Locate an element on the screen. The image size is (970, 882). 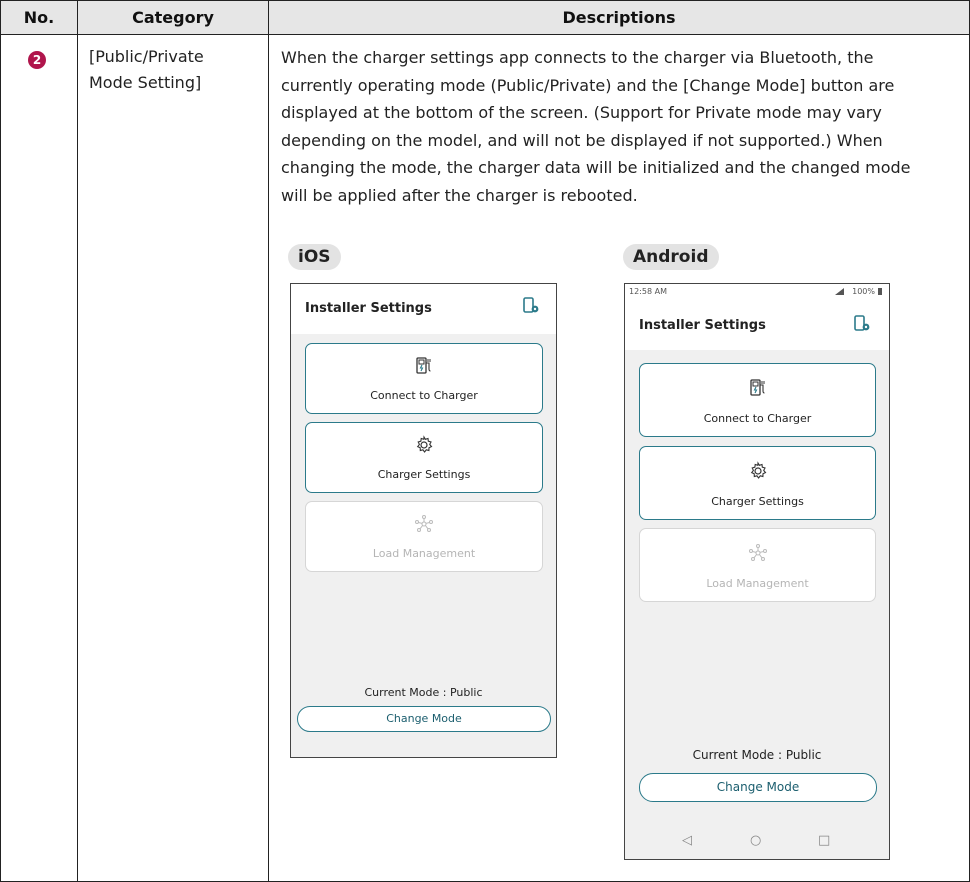
row-number-badge: 2 is located at coordinates (37, 60).